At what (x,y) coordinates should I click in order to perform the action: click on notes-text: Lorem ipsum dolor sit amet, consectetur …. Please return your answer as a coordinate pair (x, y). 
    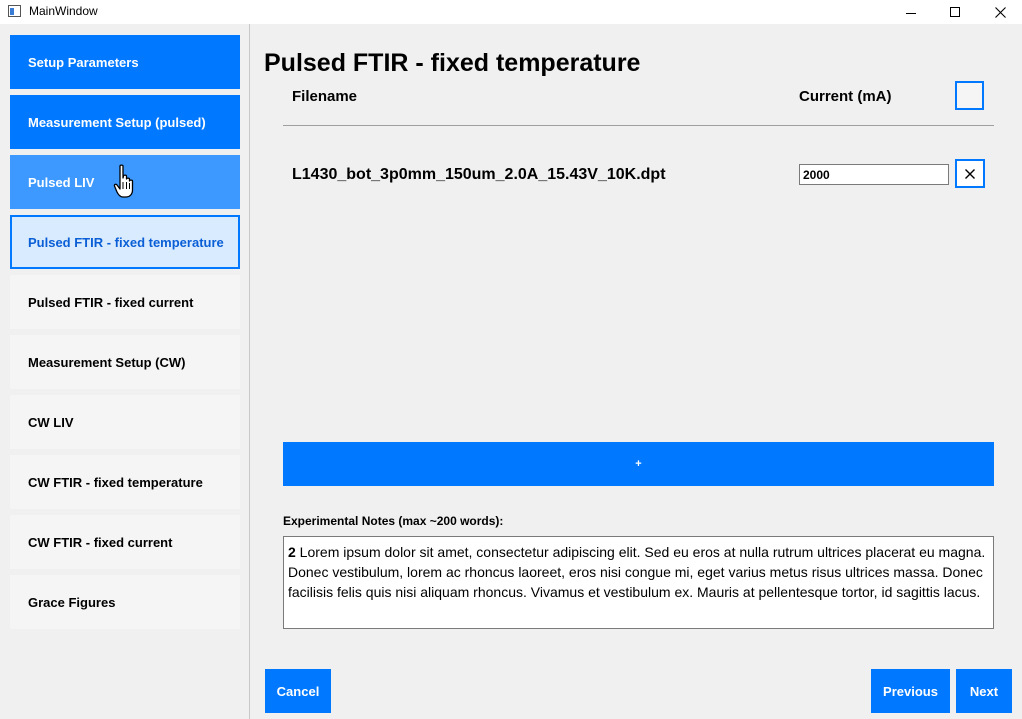
    Looking at the image, I should click on (637, 572).